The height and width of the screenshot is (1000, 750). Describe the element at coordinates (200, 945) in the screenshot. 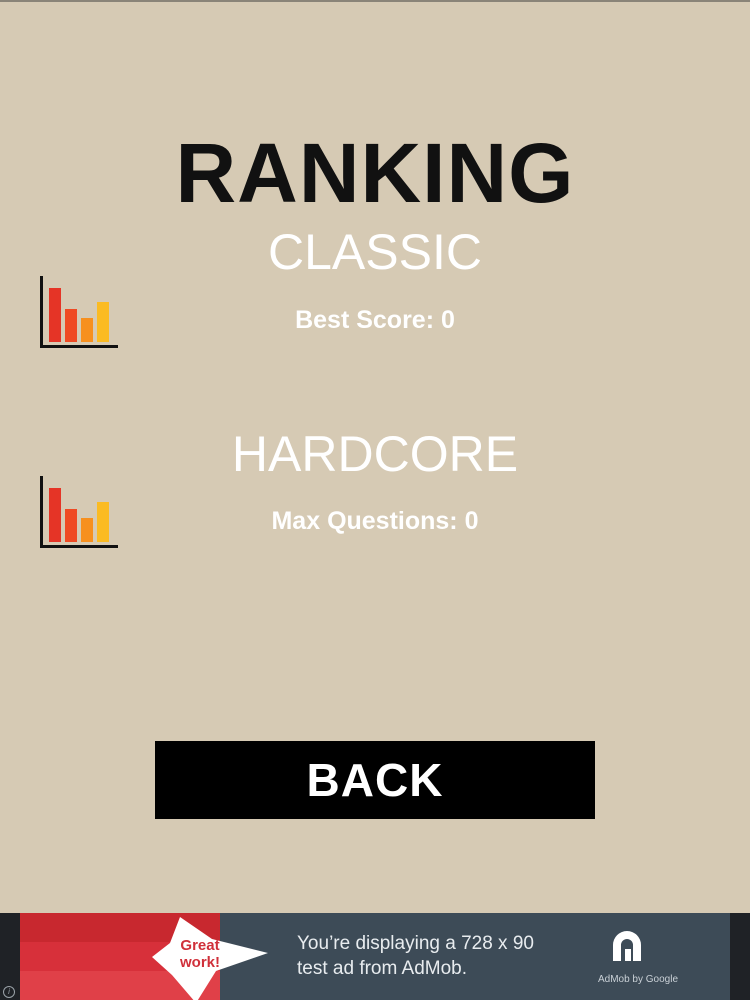

I see `ad-badge-line-1: Great` at that location.